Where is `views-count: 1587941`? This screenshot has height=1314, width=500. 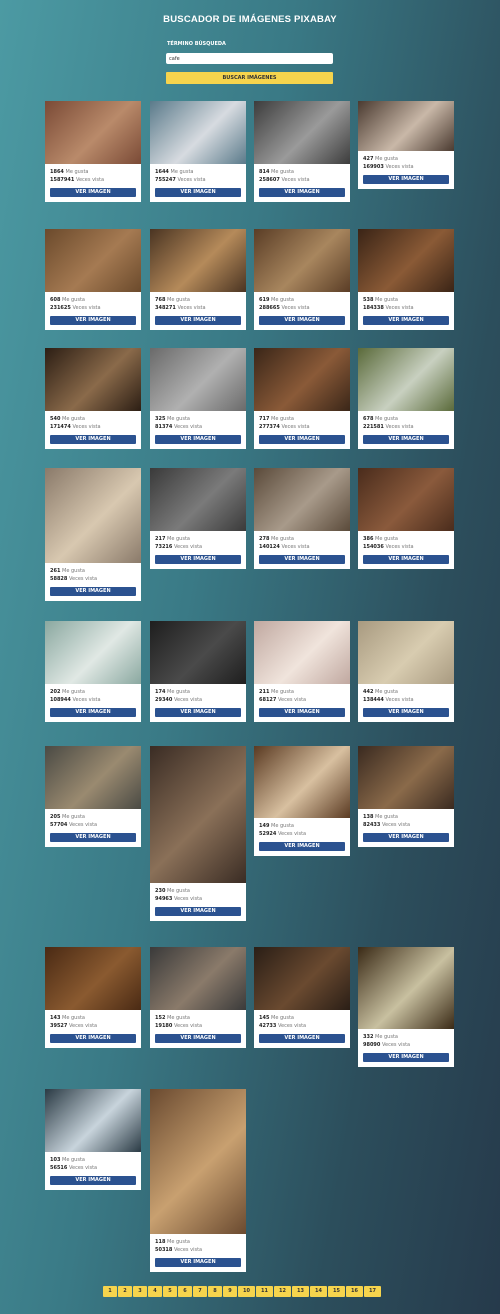
views-count: 1587941 is located at coordinates (62, 179).